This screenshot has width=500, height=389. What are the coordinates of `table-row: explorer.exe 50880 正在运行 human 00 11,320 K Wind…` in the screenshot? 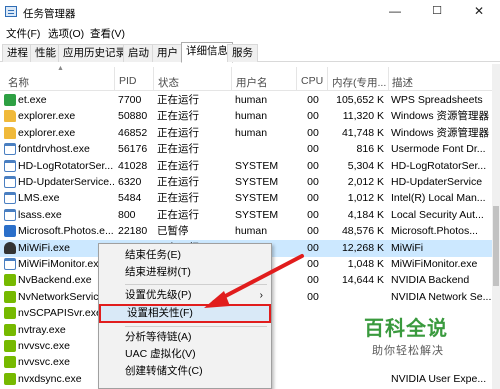 It's located at (246, 116).